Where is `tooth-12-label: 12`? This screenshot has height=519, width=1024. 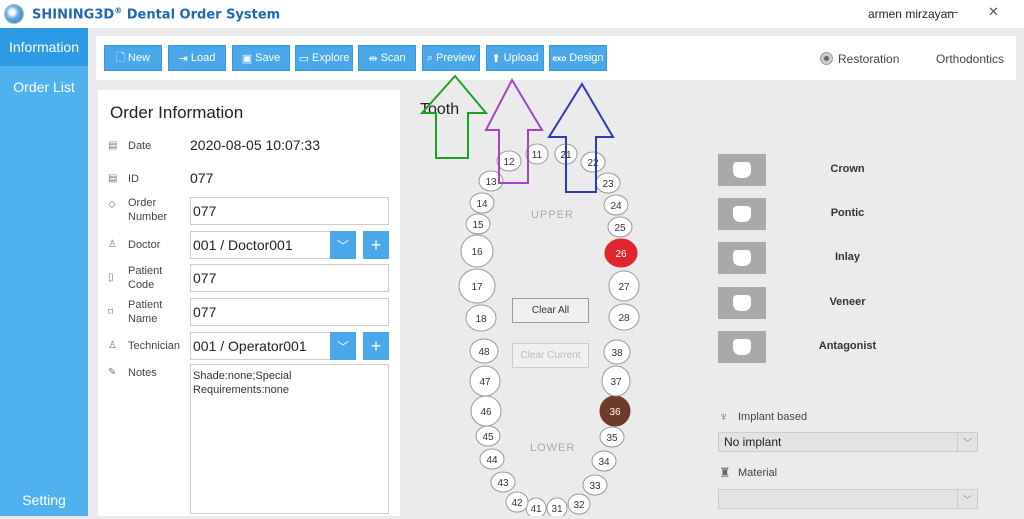
tooth-12-label: 12 is located at coordinates (509, 162).